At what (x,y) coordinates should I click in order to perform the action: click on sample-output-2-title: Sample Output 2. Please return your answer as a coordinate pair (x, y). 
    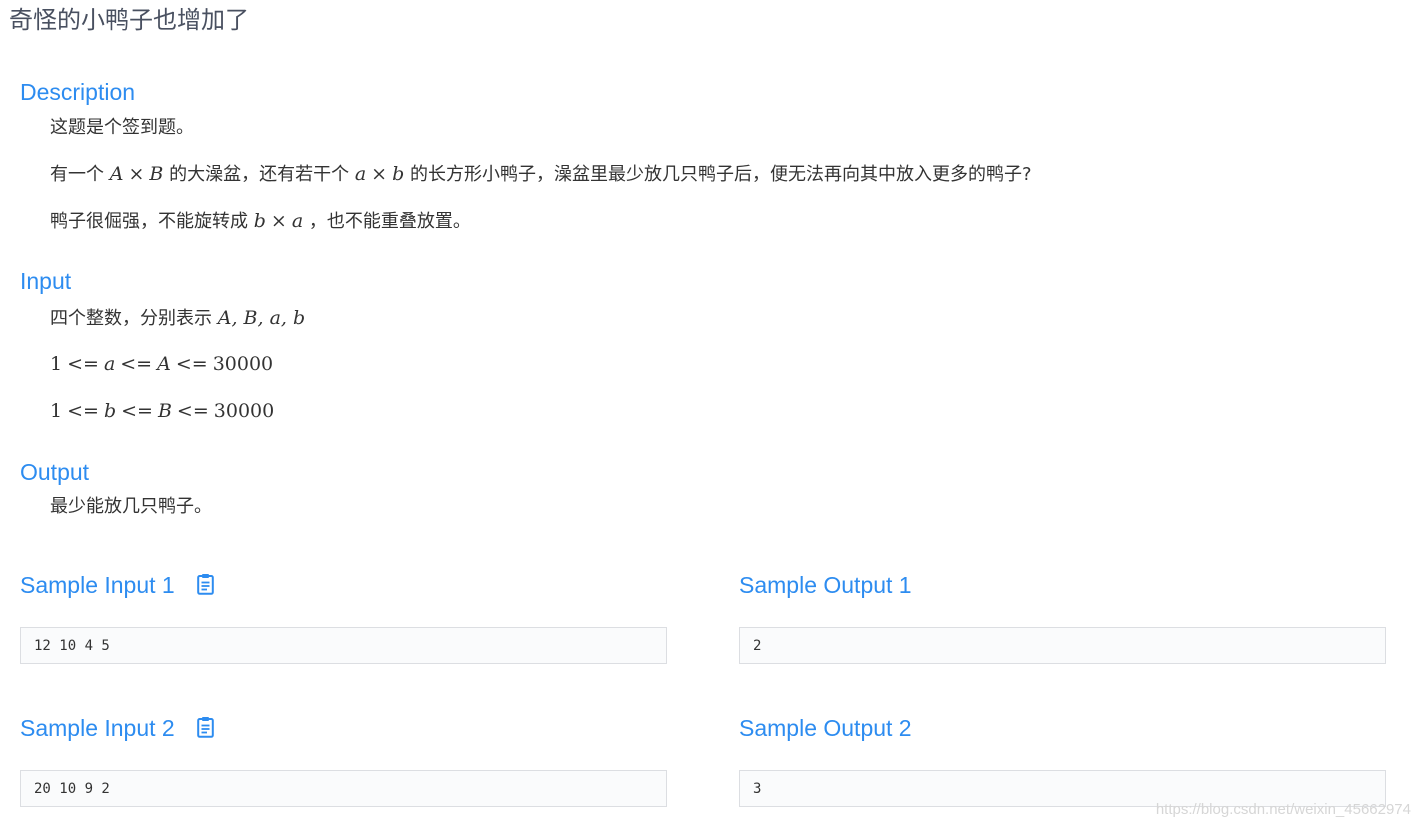
    Looking at the image, I should click on (825, 728).